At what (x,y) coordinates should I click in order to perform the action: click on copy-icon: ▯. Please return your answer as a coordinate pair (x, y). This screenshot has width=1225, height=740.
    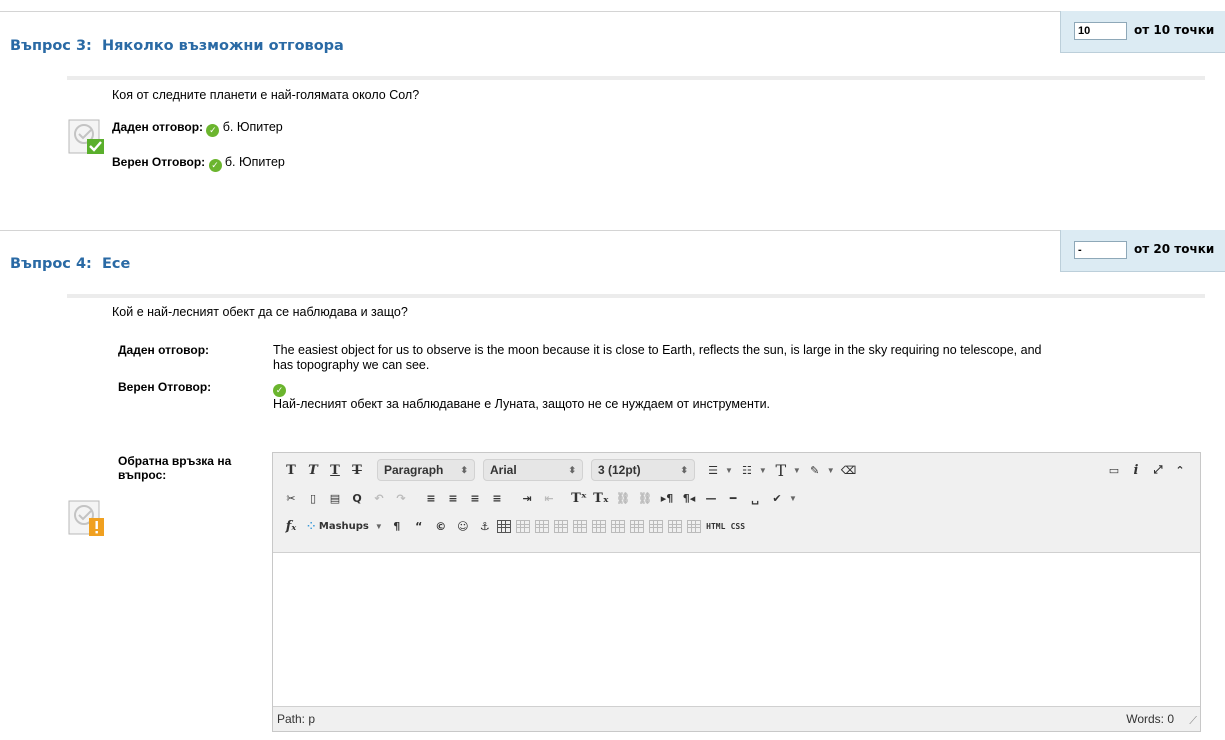
    Looking at the image, I should click on (313, 498).